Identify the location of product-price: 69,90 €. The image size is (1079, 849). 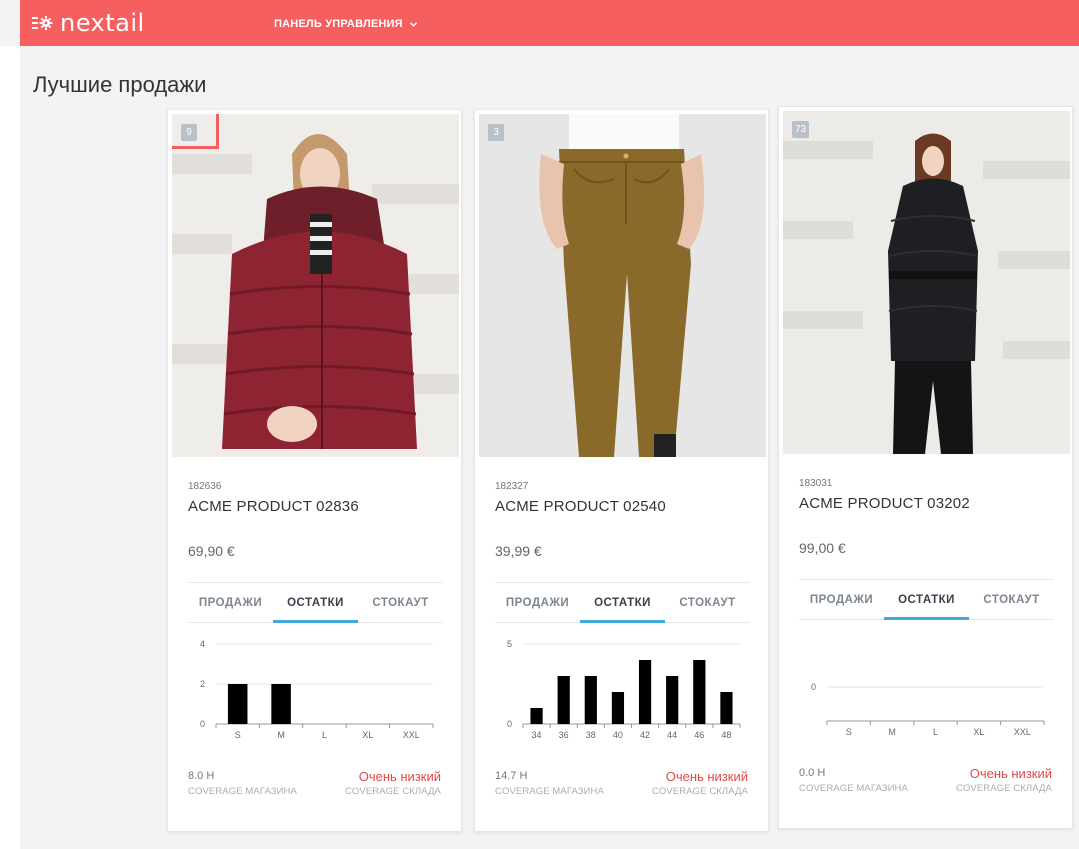
(211, 551).